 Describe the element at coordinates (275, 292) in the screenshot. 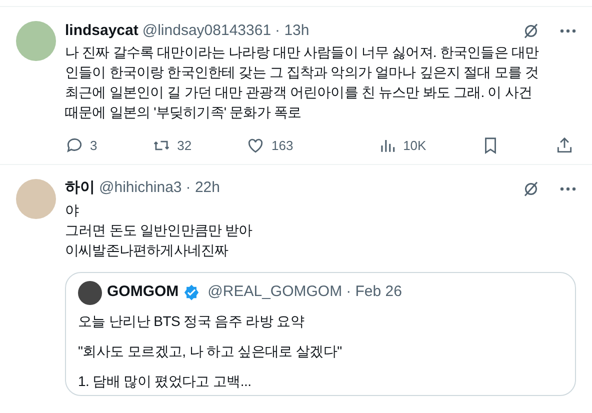

I see `user-handle: @REAL_GOMGOM` at that location.